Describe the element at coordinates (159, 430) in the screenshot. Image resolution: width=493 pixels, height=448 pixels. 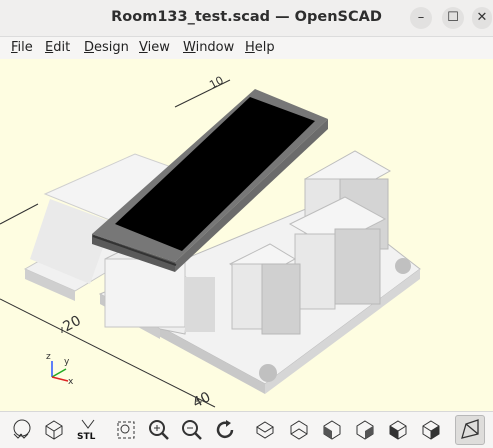
I see `zoom-in-icon` at that location.